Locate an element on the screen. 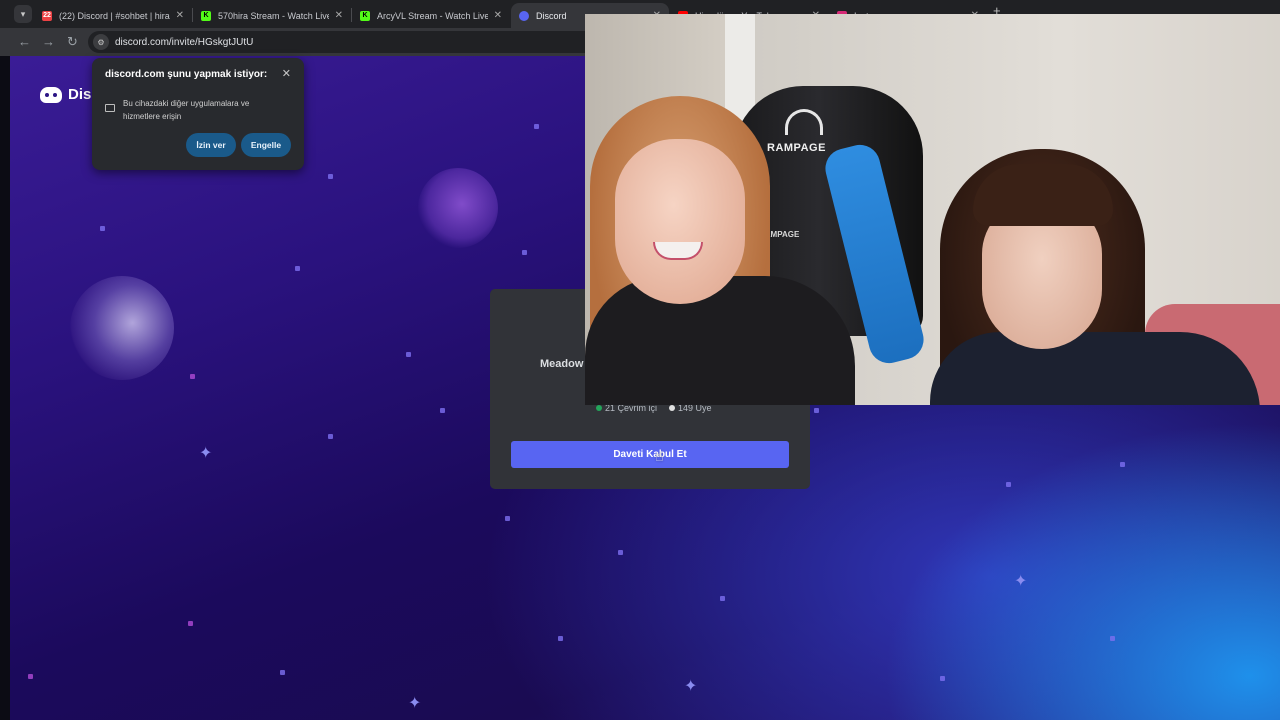 This screenshot has height=720, width=1280. person-right-body is located at coordinates (1095, 368).